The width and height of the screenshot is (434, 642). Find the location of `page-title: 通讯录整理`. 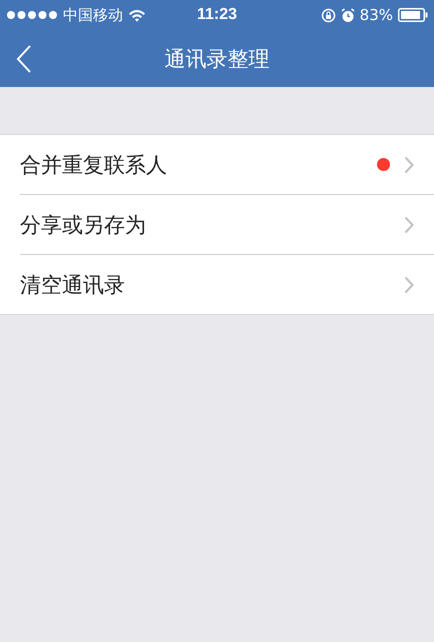

page-title: 通讯录整理 is located at coordinates (217, 59).